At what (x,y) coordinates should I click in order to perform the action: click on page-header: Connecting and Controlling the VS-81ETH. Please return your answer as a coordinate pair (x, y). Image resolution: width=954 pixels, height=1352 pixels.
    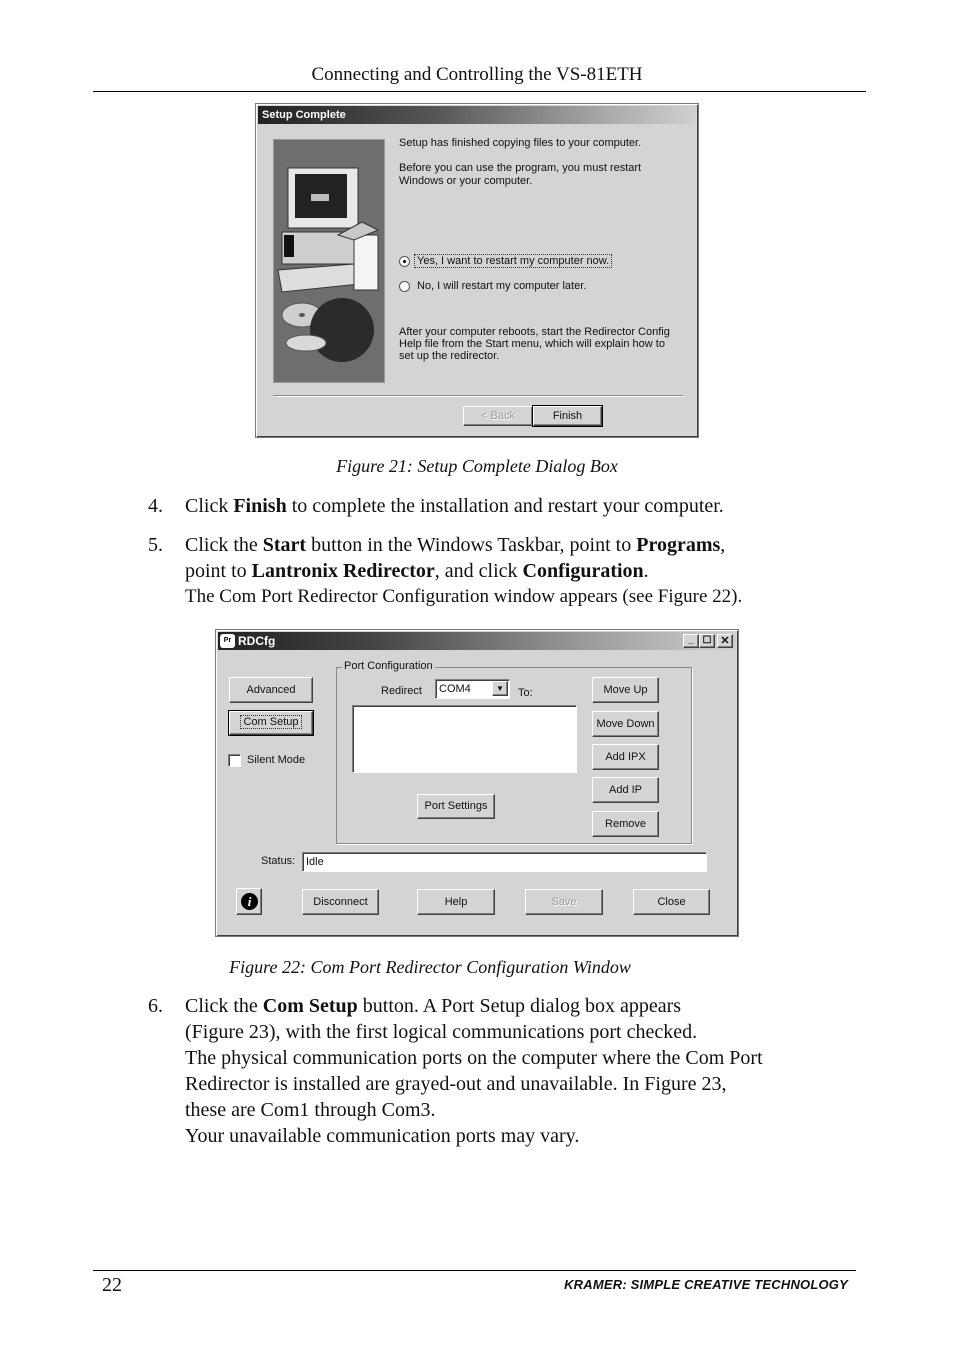
    Looking at the image, I should click on (477, 74).